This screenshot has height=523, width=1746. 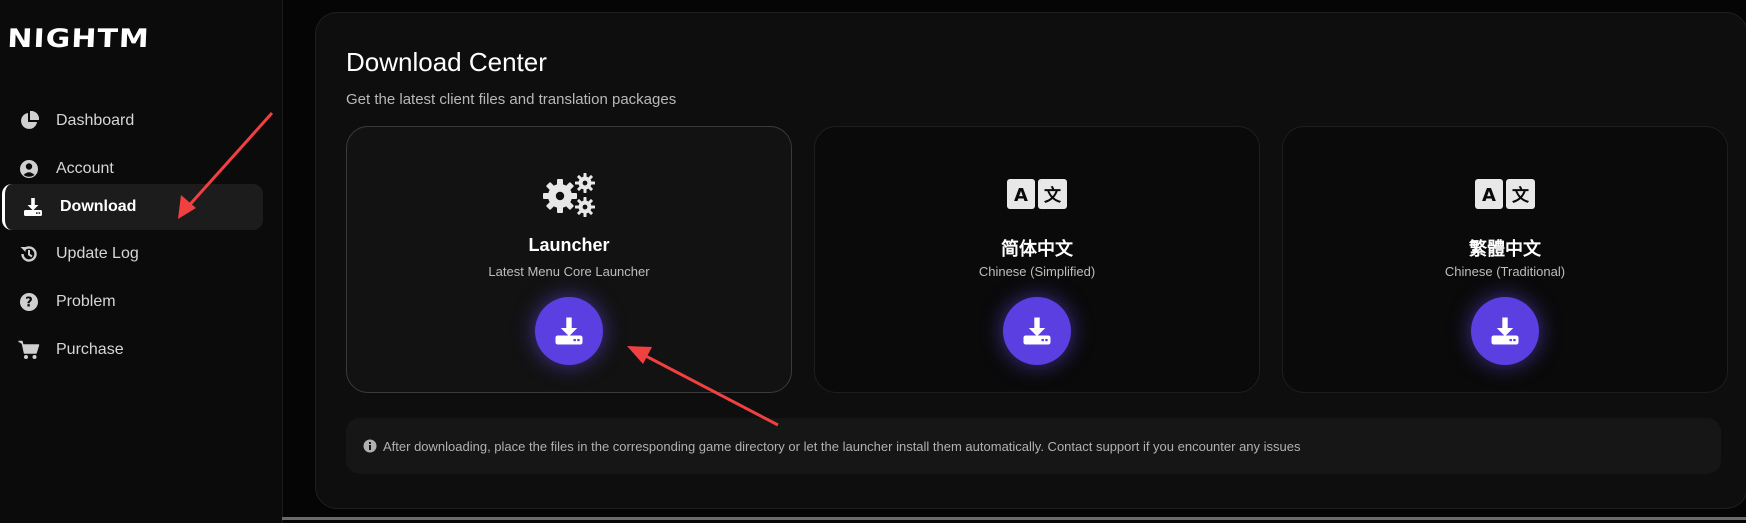 I want to click on bottom-divider, so click(x=1014, y=518).